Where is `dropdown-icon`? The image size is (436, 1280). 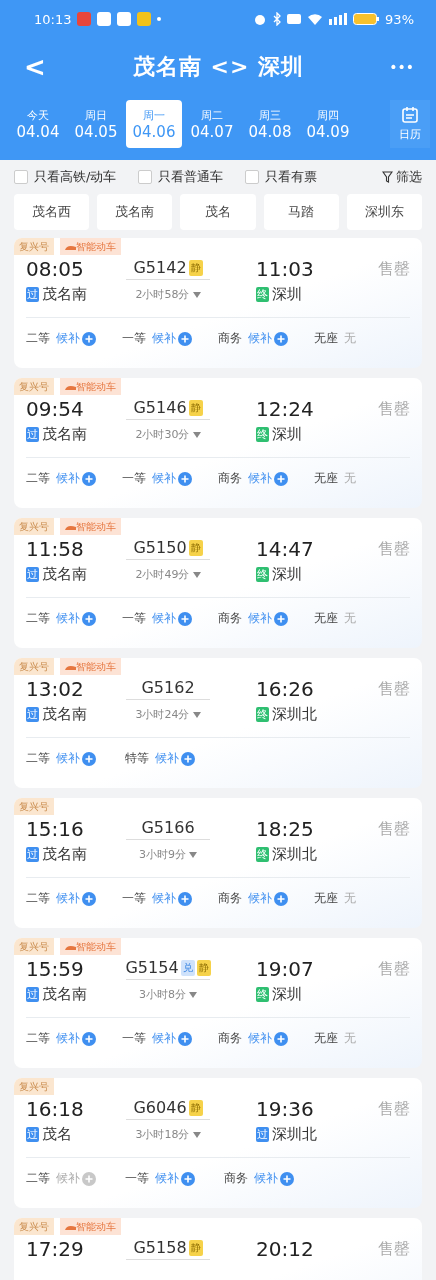 dropdown-icon is located at coordinates (196, 1134).